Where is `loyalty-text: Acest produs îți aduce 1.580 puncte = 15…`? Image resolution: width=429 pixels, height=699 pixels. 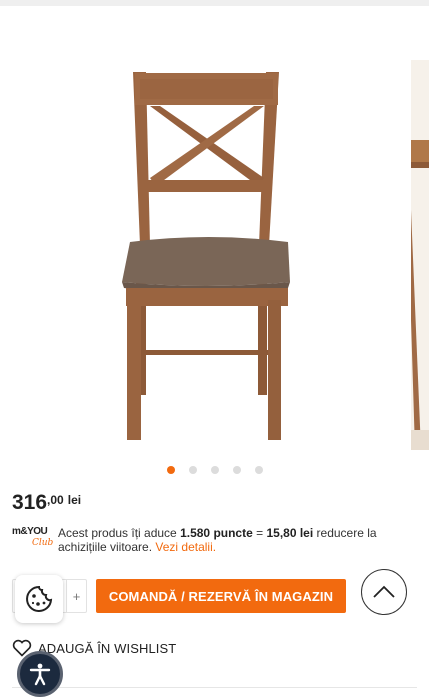
loyalty-text: Acest produs îți aduce 1.580 puncte = 15… is located at coordinates (237, 540).